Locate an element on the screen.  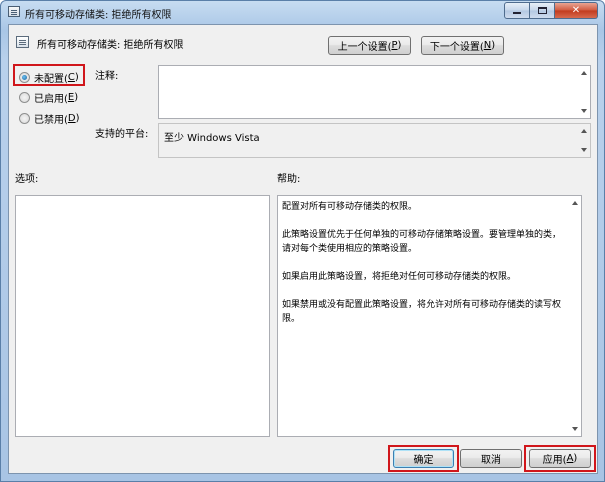
supported-platform-value: 至少 Windows Vista is located at coordinates (212, 138).